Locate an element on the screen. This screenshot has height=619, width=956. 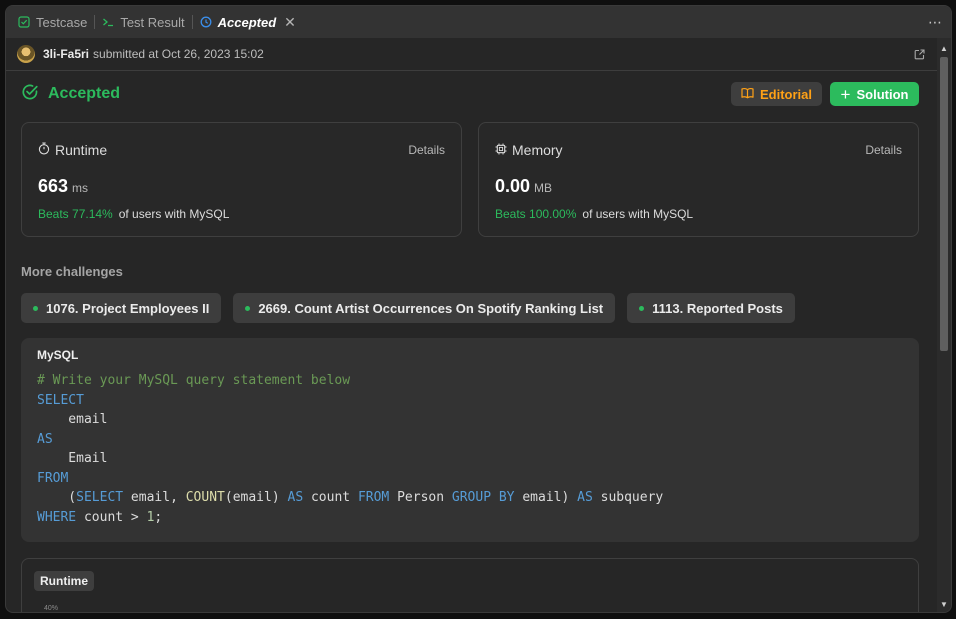
editorial-label: Editorial is located at coordinates (785, 94).